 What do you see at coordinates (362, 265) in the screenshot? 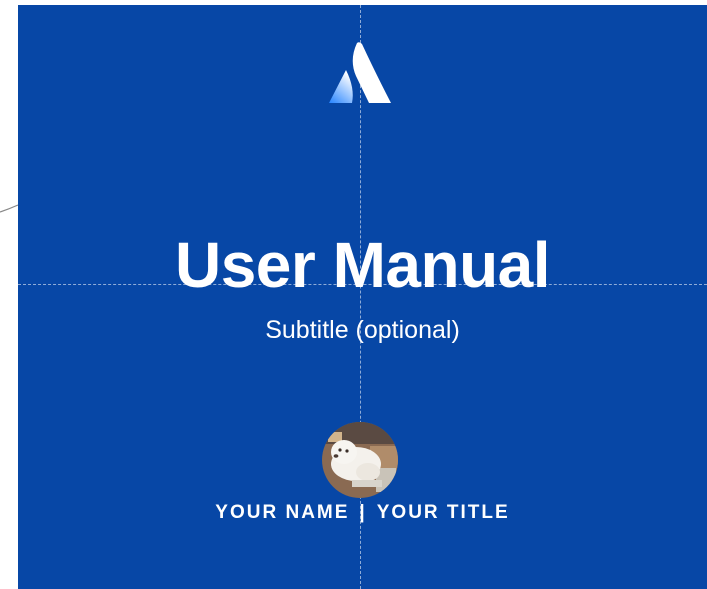
I see `slide-title: User Manual` at bounding box center [362, 265].